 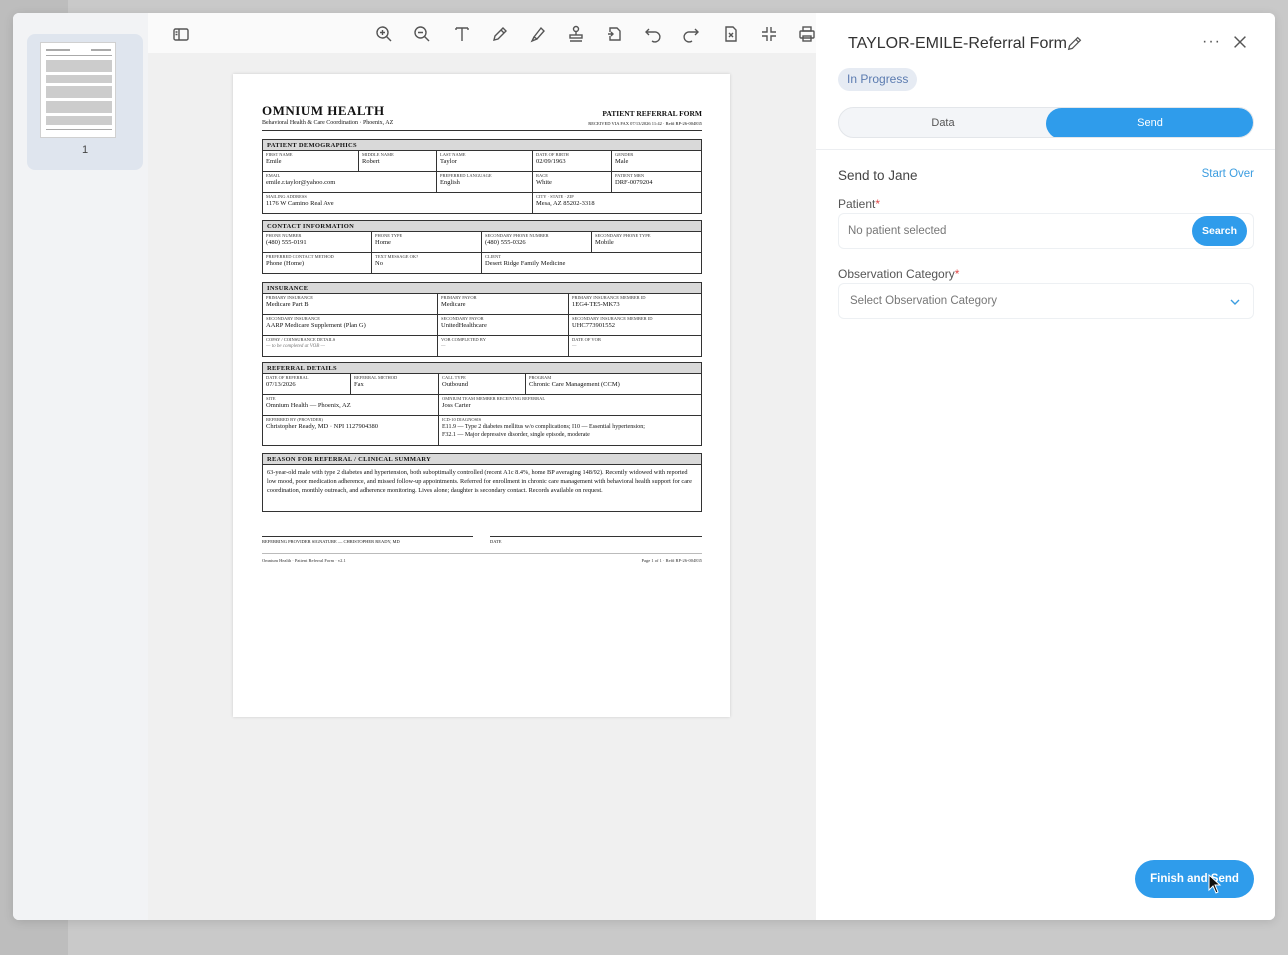 What do you see at coordinates (482, 288) in the screenshot?
I see `section-header: INSURANCE` at bounding box center [482, 288].